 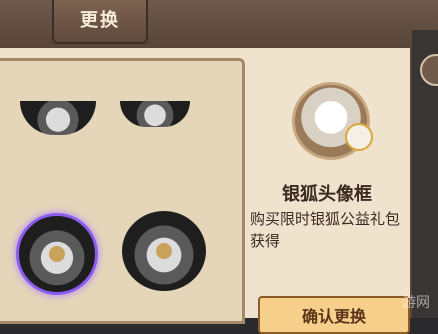 I want to click on confirm-change-button: 确认更换, so click(x=334, y=315).